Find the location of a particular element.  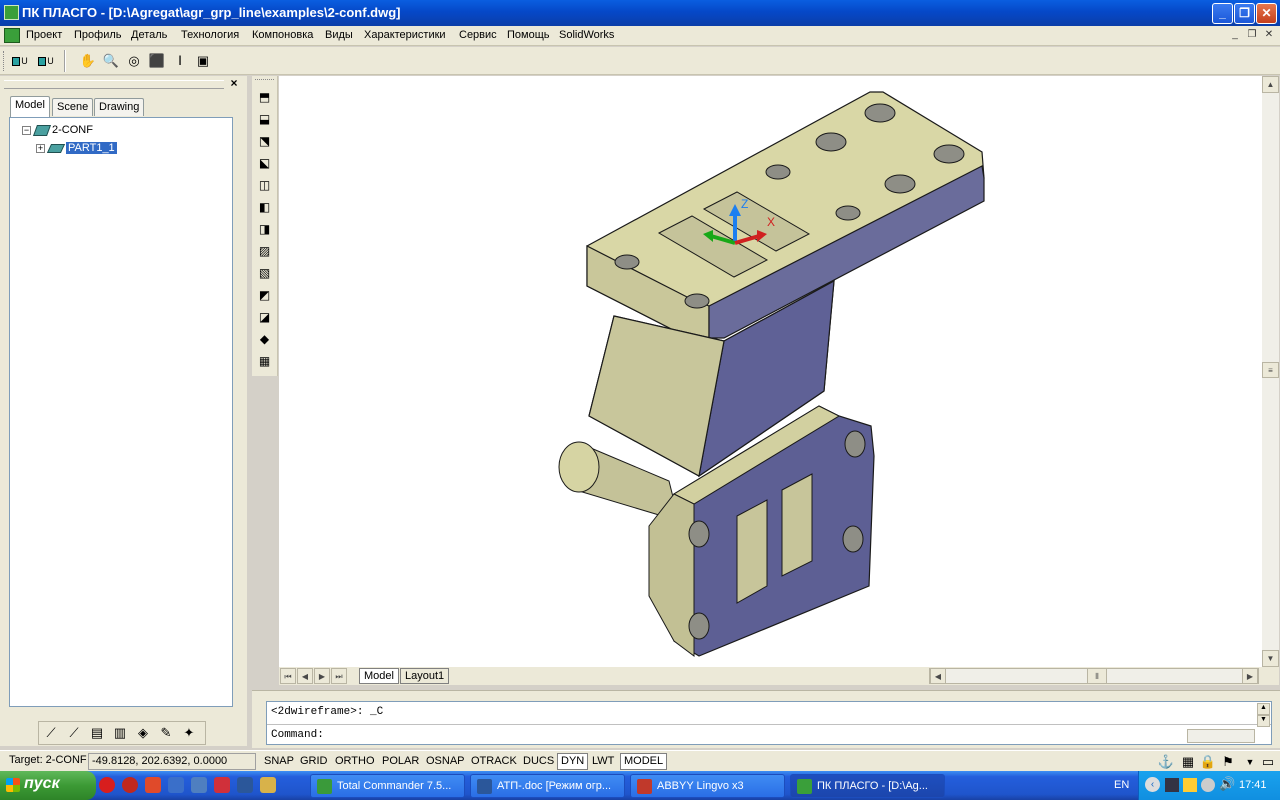

nav-last-button: ⏭ is located at coordinates (339, 676).